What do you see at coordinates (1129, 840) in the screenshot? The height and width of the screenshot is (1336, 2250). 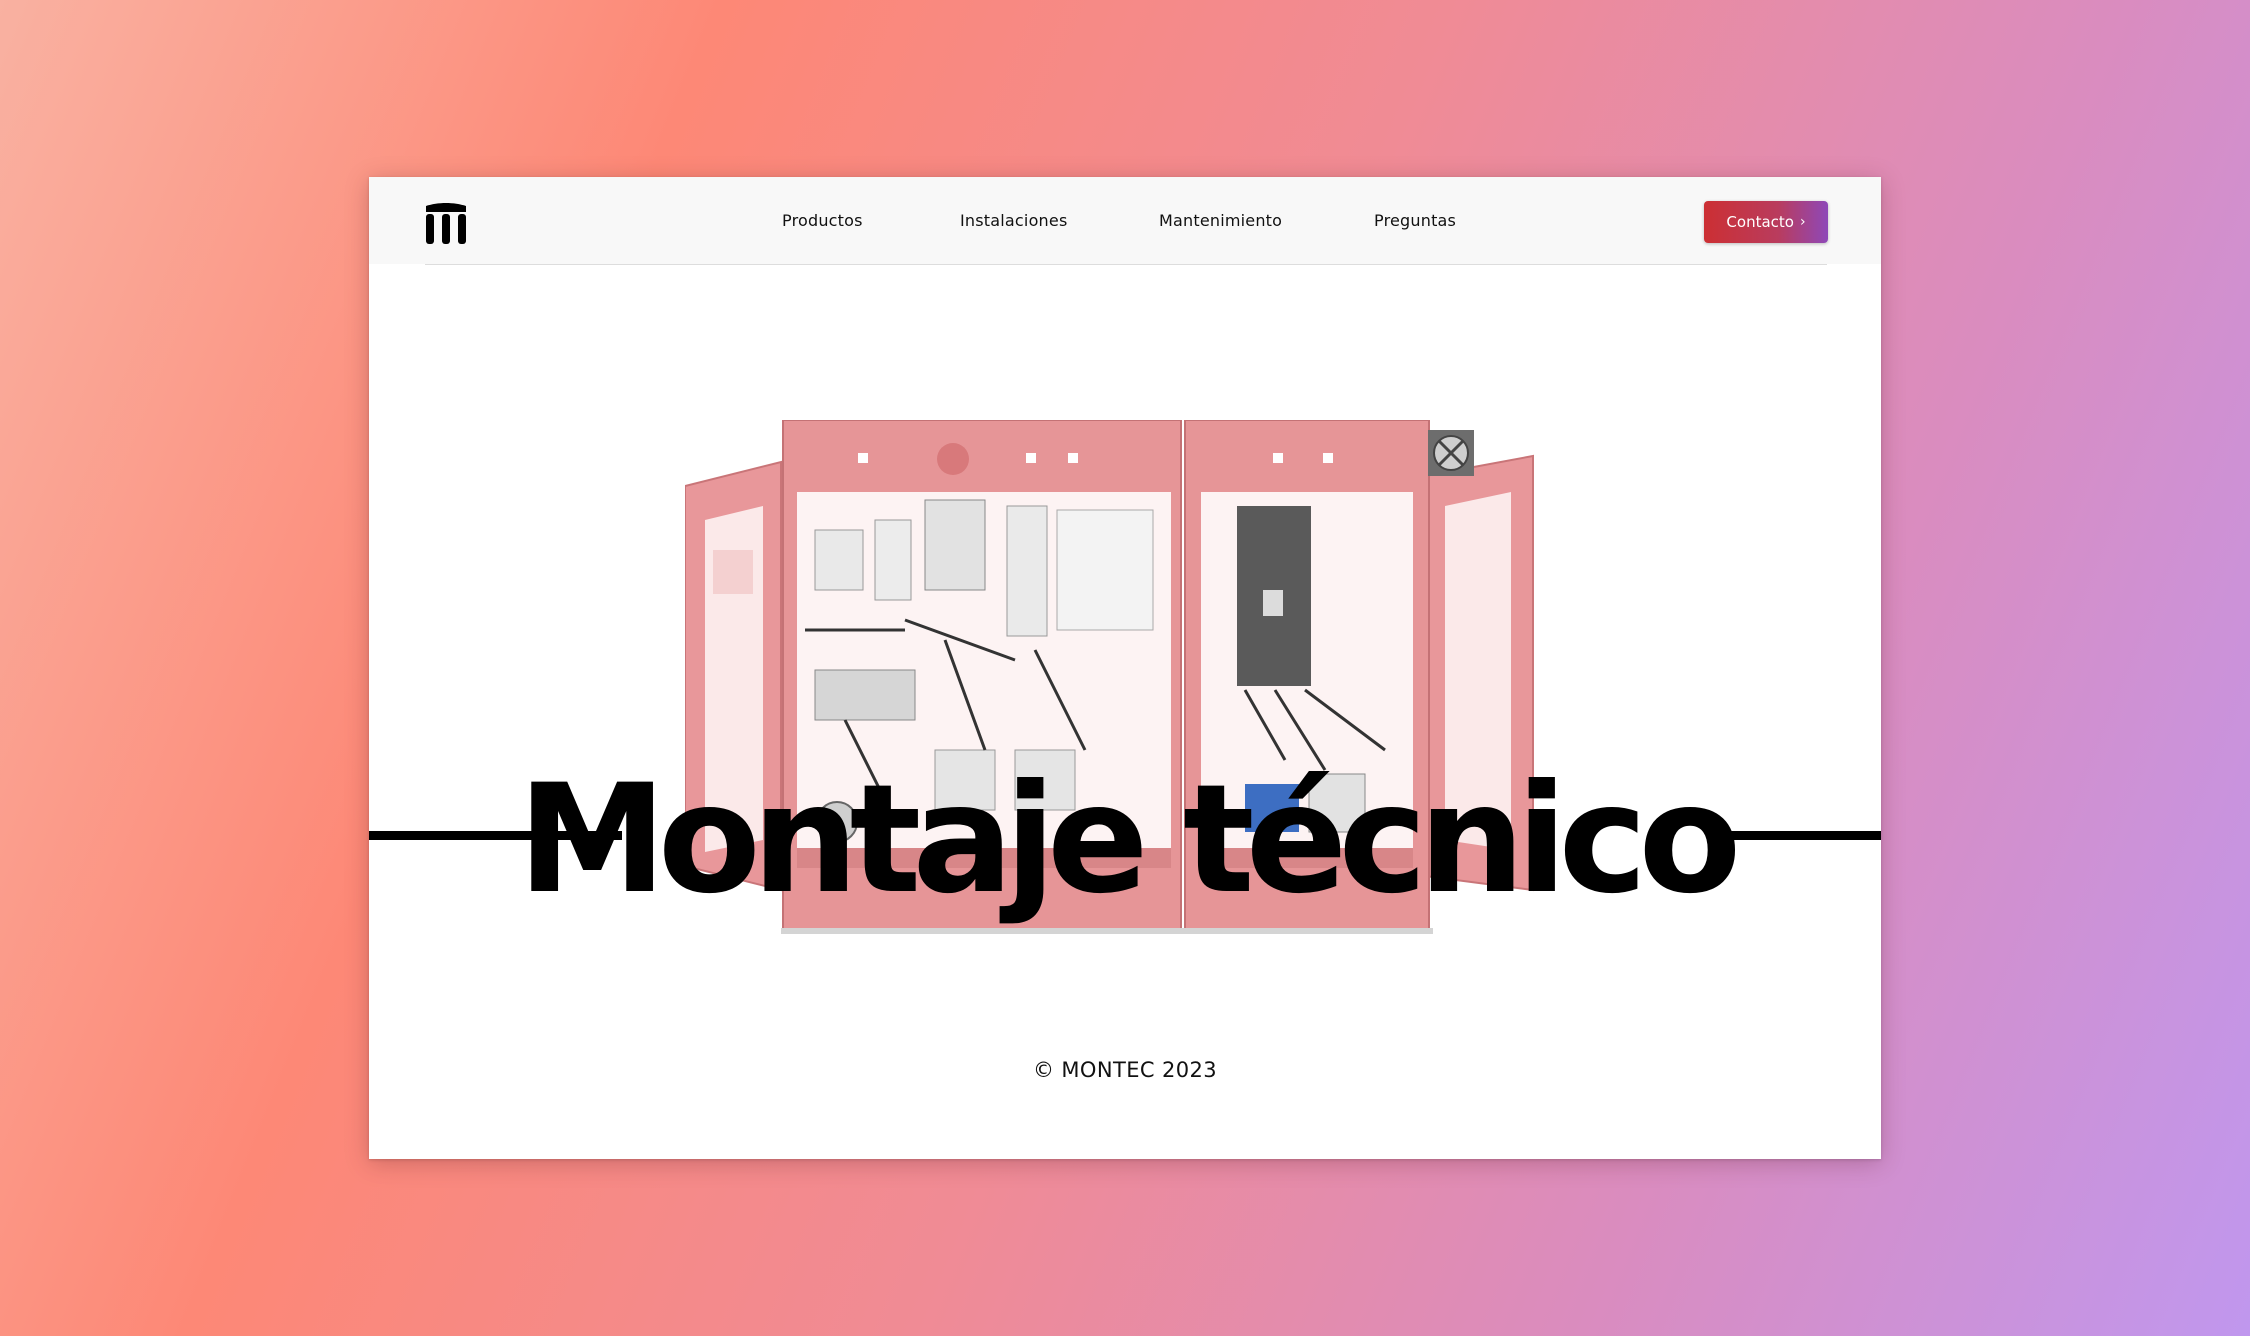 I see `hero-title: Montaje técnico` at bounding box center [1129, 840].